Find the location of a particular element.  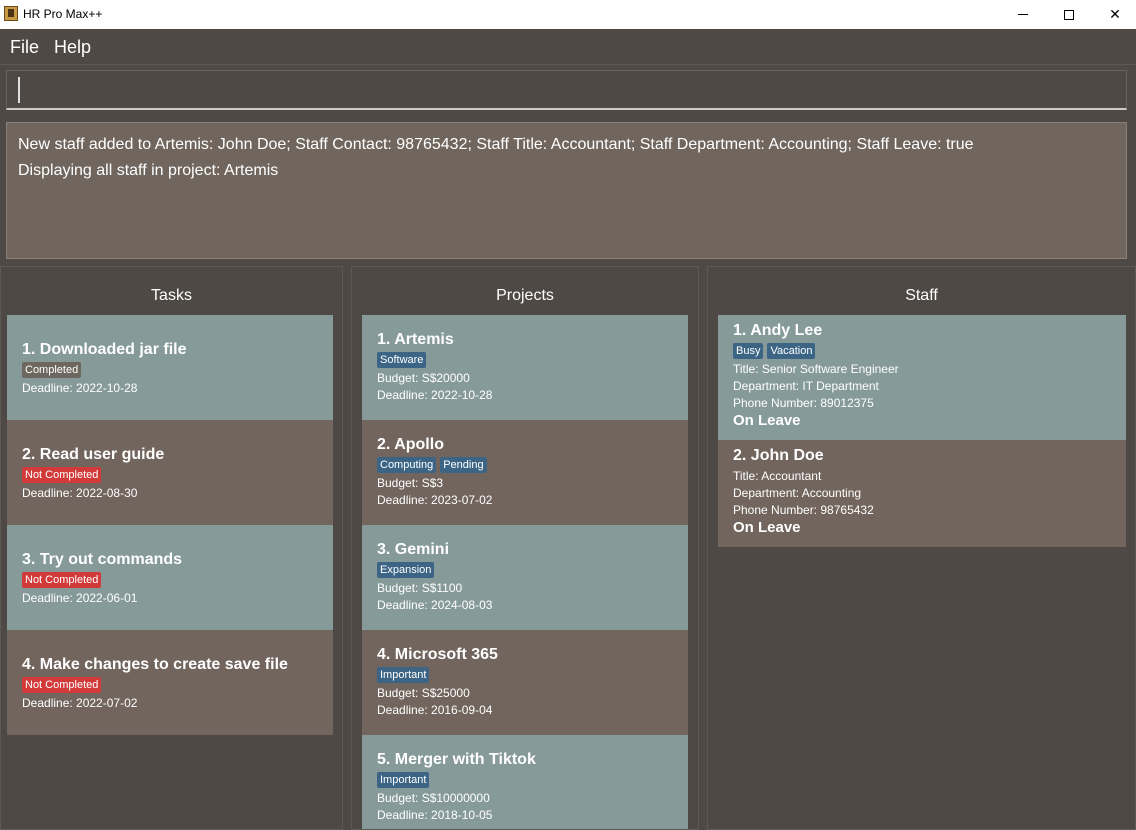

staff-title: Title: Senior Software Engineer is located at coordinates (816, 369).